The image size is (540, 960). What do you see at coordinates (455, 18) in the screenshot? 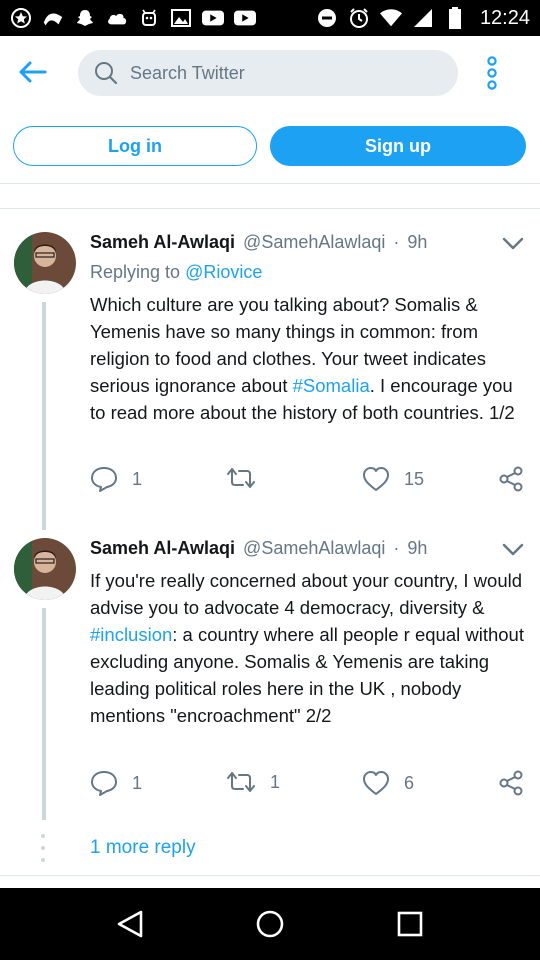
I see `battery-icon` at bounding box center [455, 18].